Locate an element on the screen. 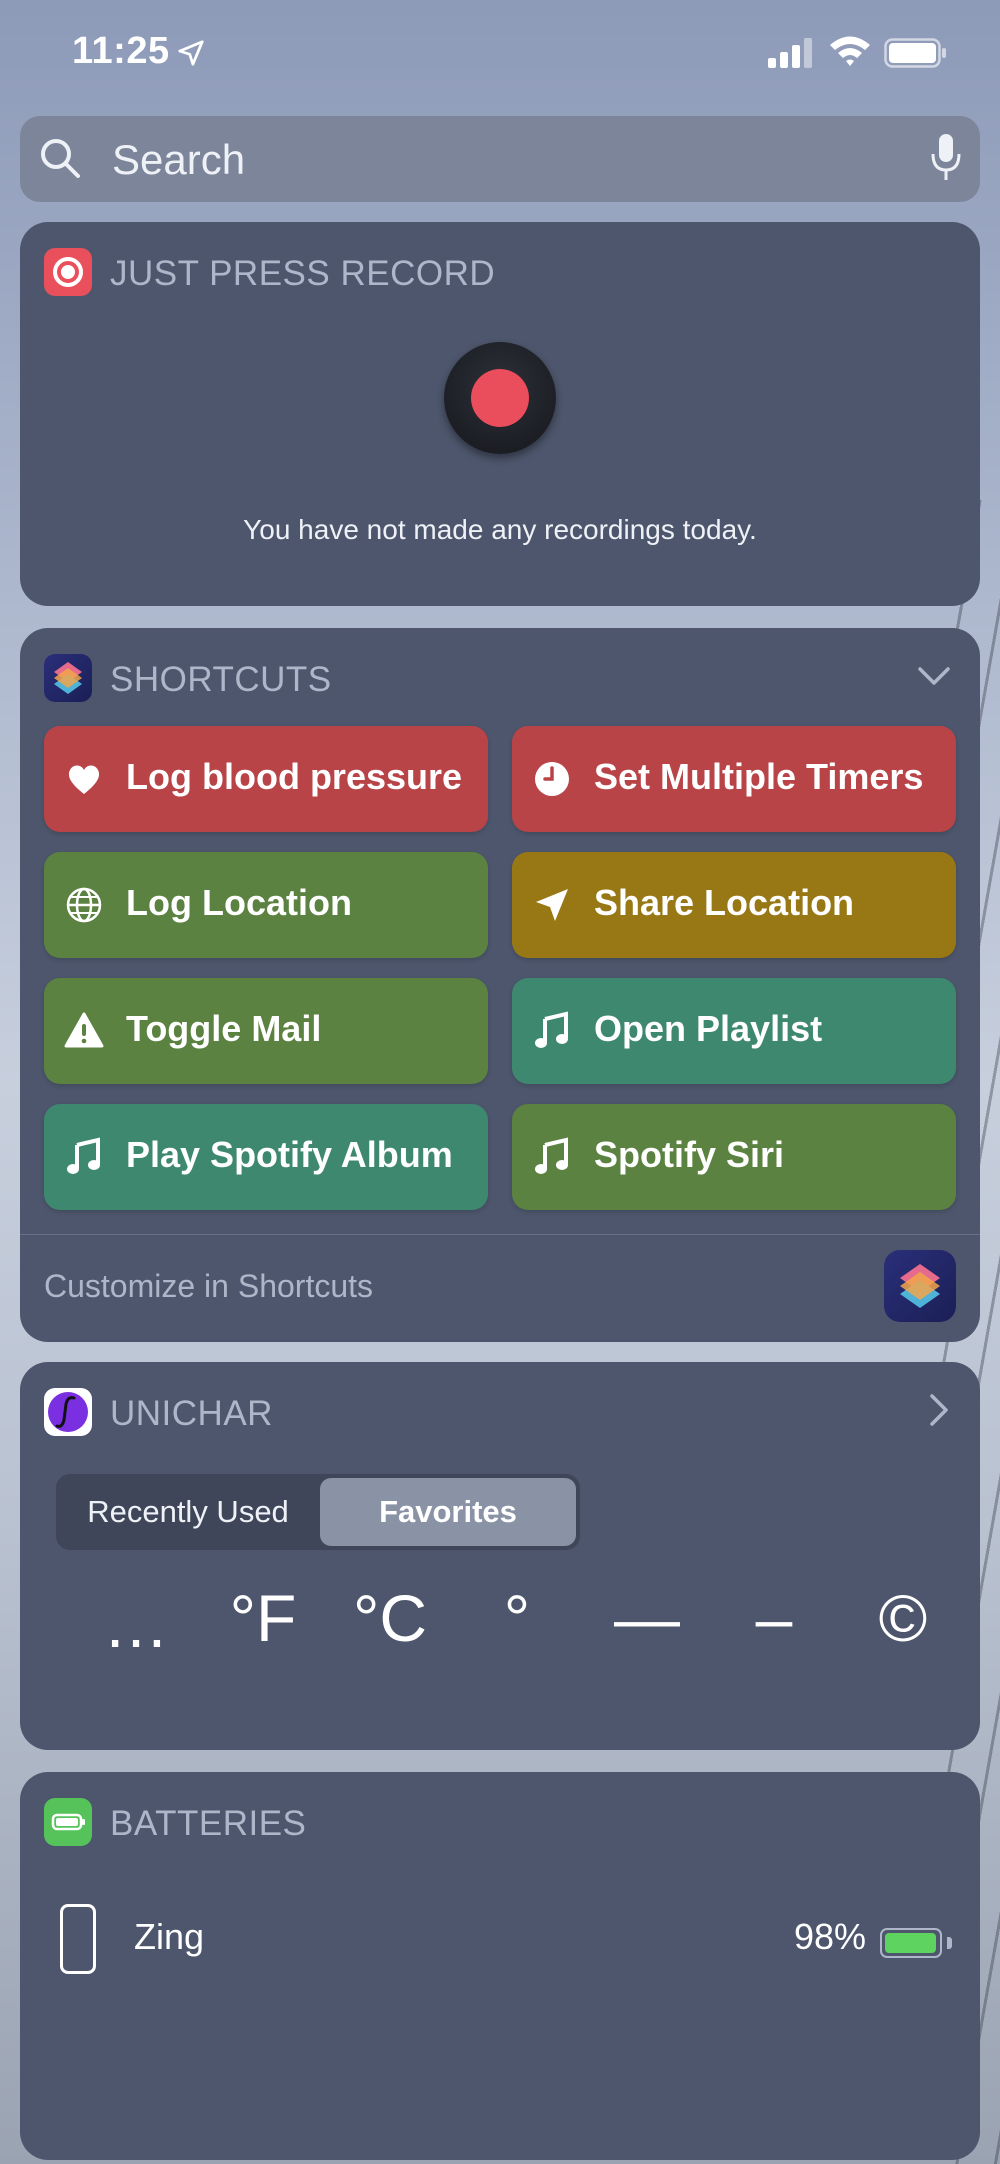 The height and width of the screenshot is (2164, 1000). record-button is located at coordinates (500, 398).